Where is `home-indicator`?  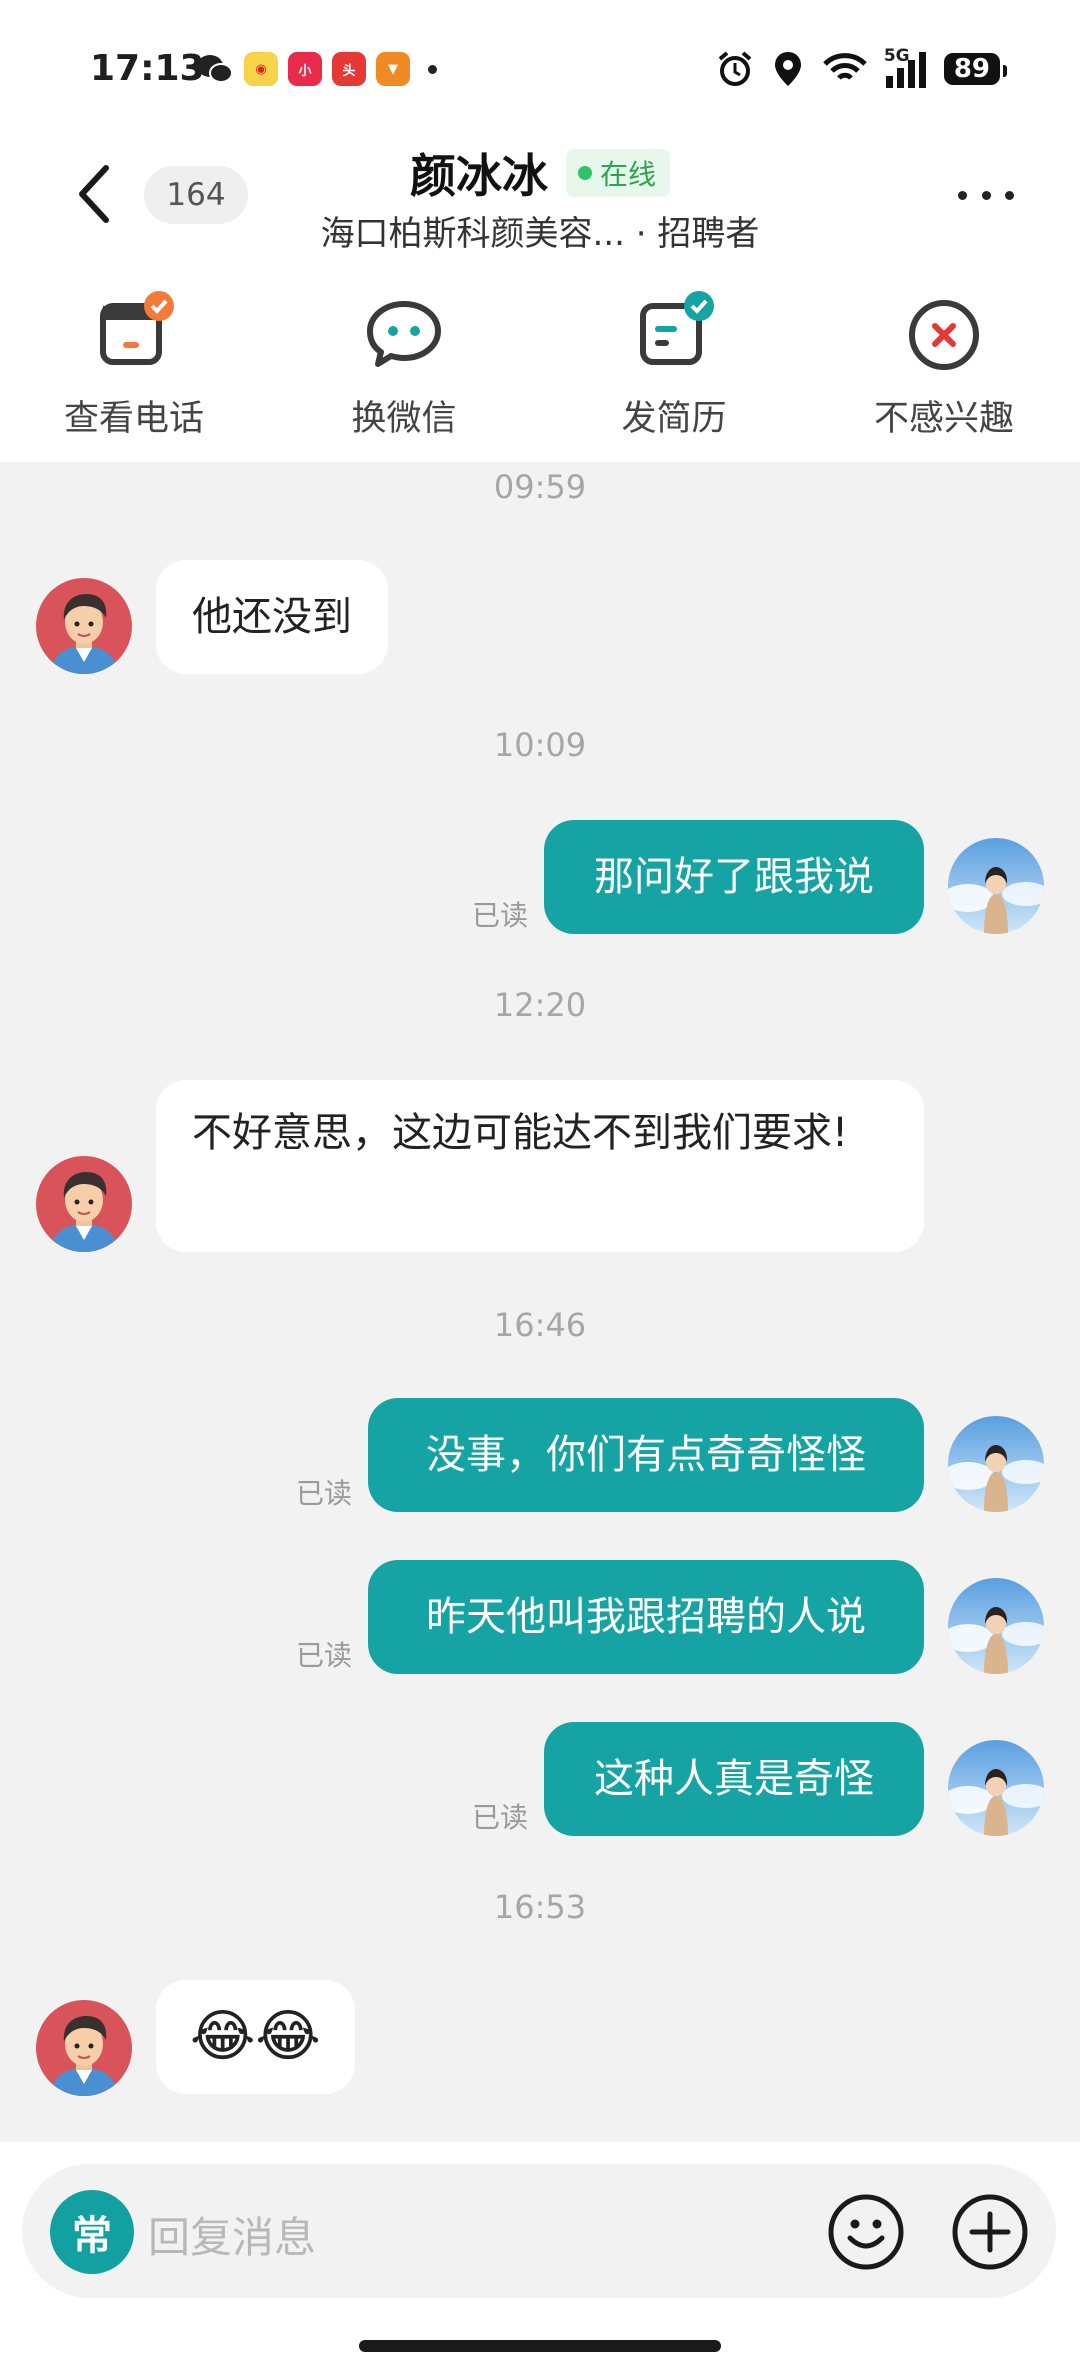 home-indicator is located at coordinates (540, 2346).